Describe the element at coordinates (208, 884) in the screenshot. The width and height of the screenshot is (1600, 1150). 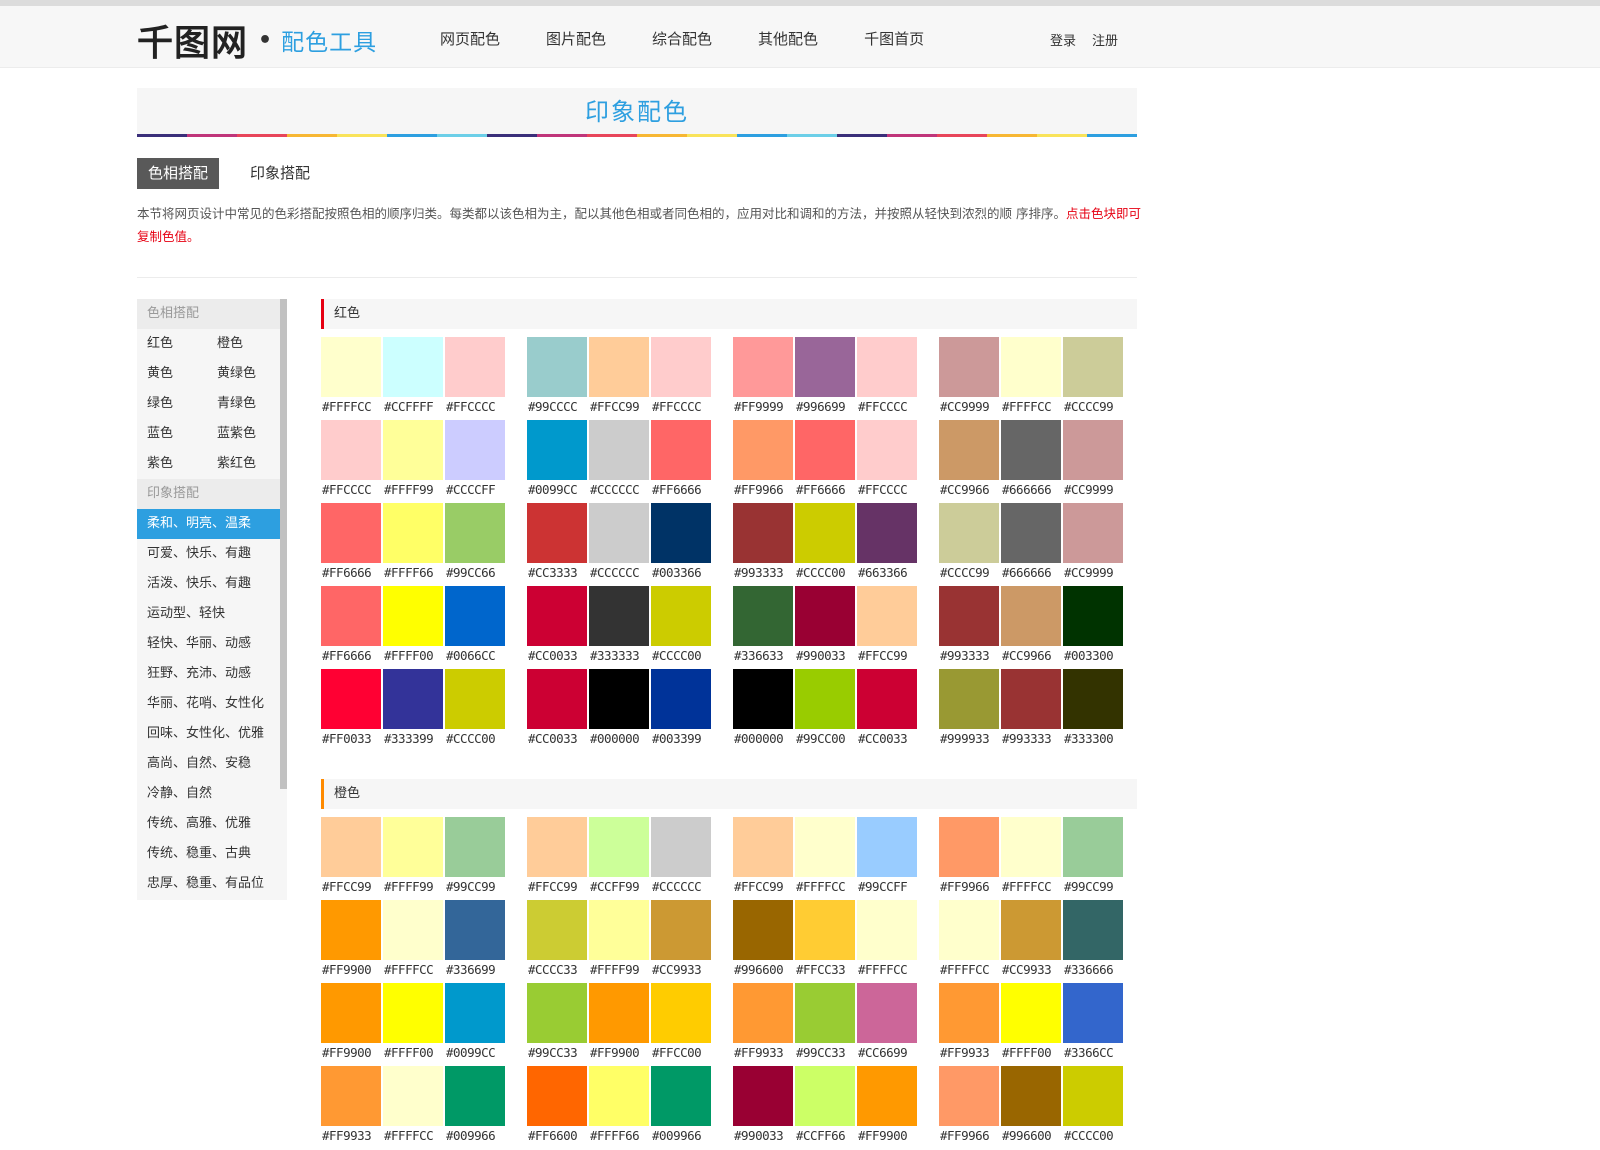
I see `sidebar-item-impression: 忠厚、稳重、有品位` at that location.